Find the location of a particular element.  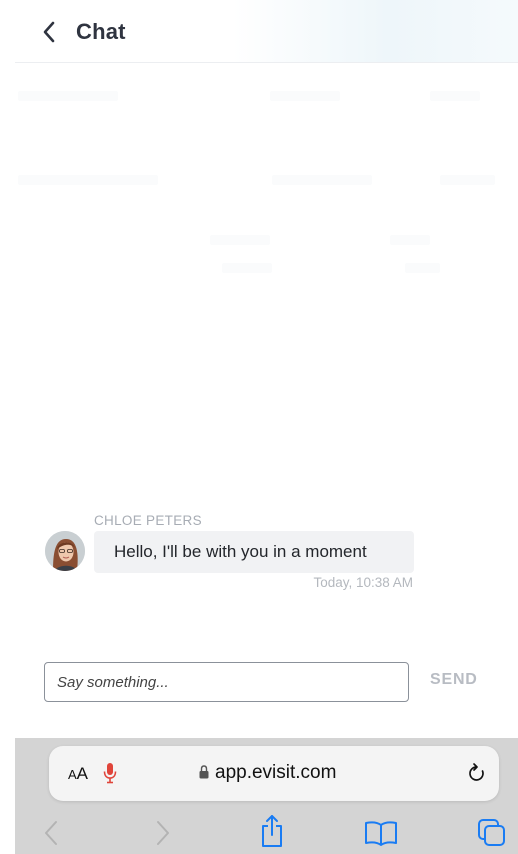

message-timestamp: Today, 10:38 AM is located at coordinates (363, 582).